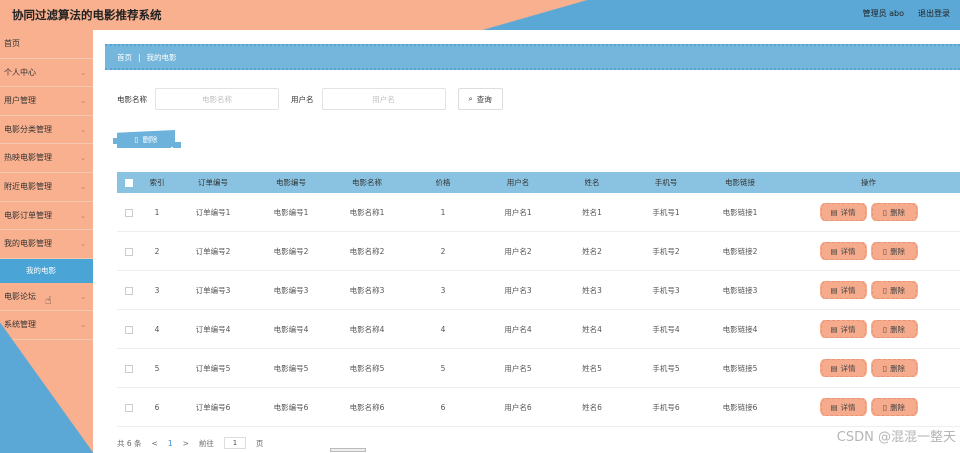  Describe the element at coordinates (129, 183) in the screenshot. I see `select-all-checkbox` at that location.